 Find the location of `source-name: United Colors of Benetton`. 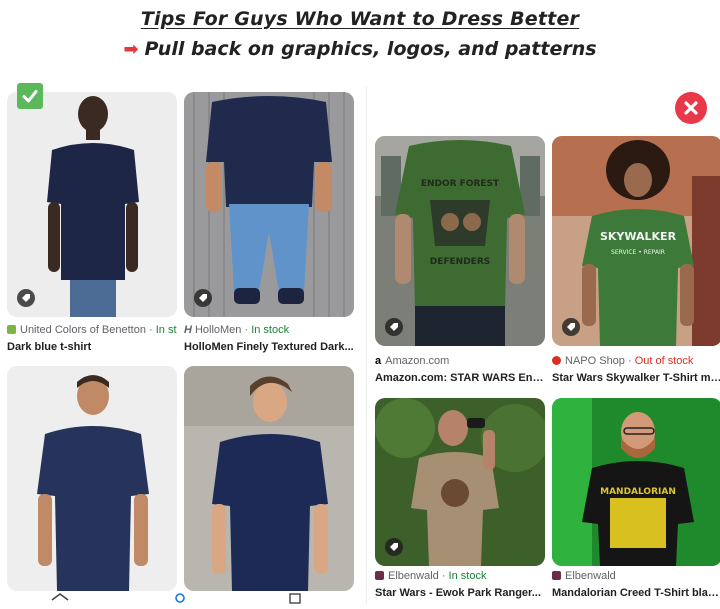

source-name: United Colors of Benetton is located at coordinates (83, 330).